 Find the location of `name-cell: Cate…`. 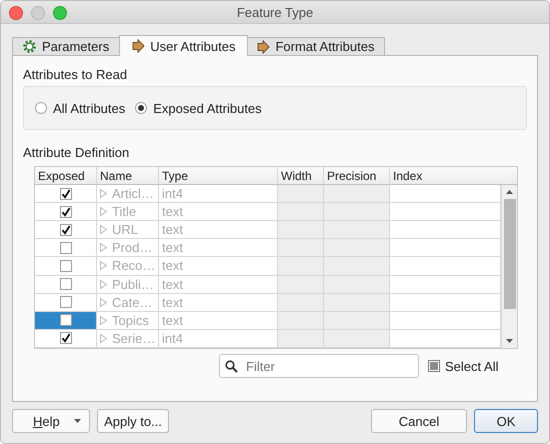

name-cell: Cate… is located at coordinates (132, 302).